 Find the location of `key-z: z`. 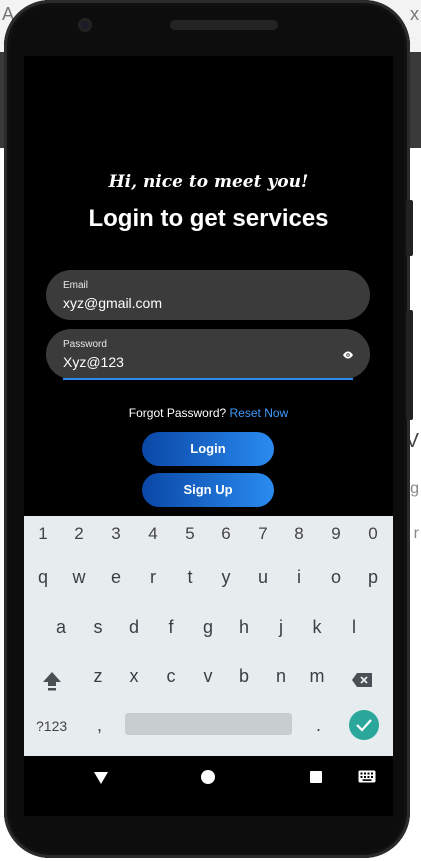

key-z: z is located at coordinates (98, 676).